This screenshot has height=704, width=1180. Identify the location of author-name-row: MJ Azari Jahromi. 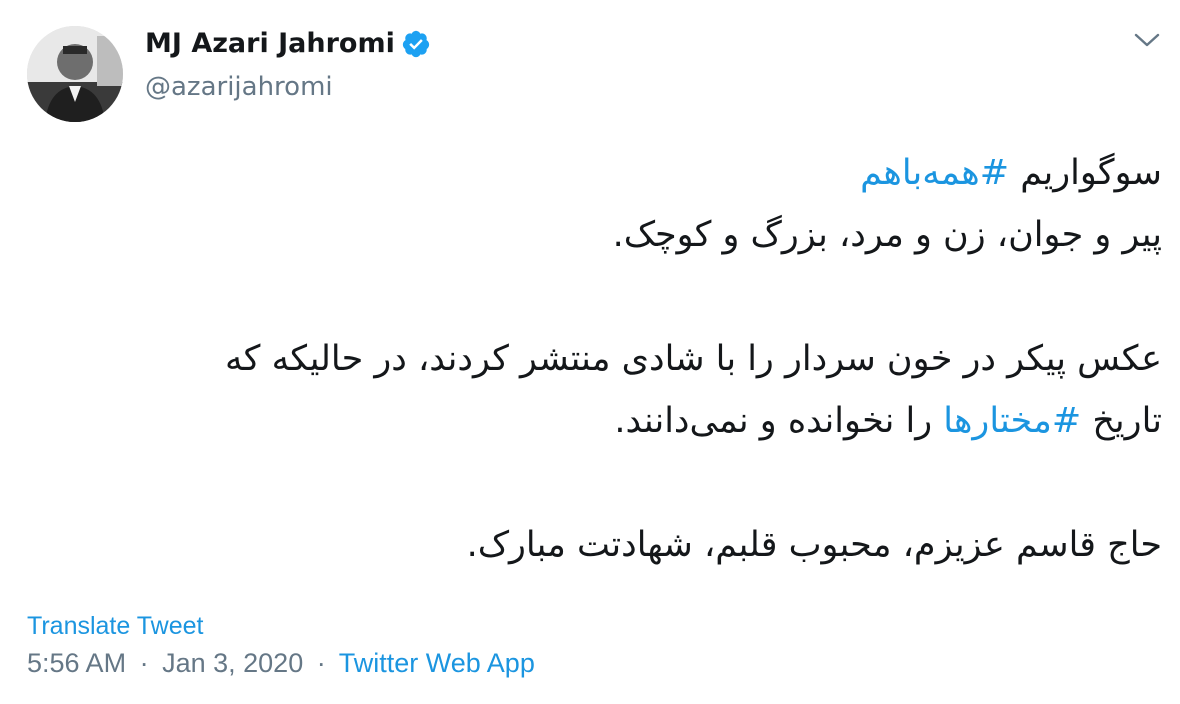
(288, 44).